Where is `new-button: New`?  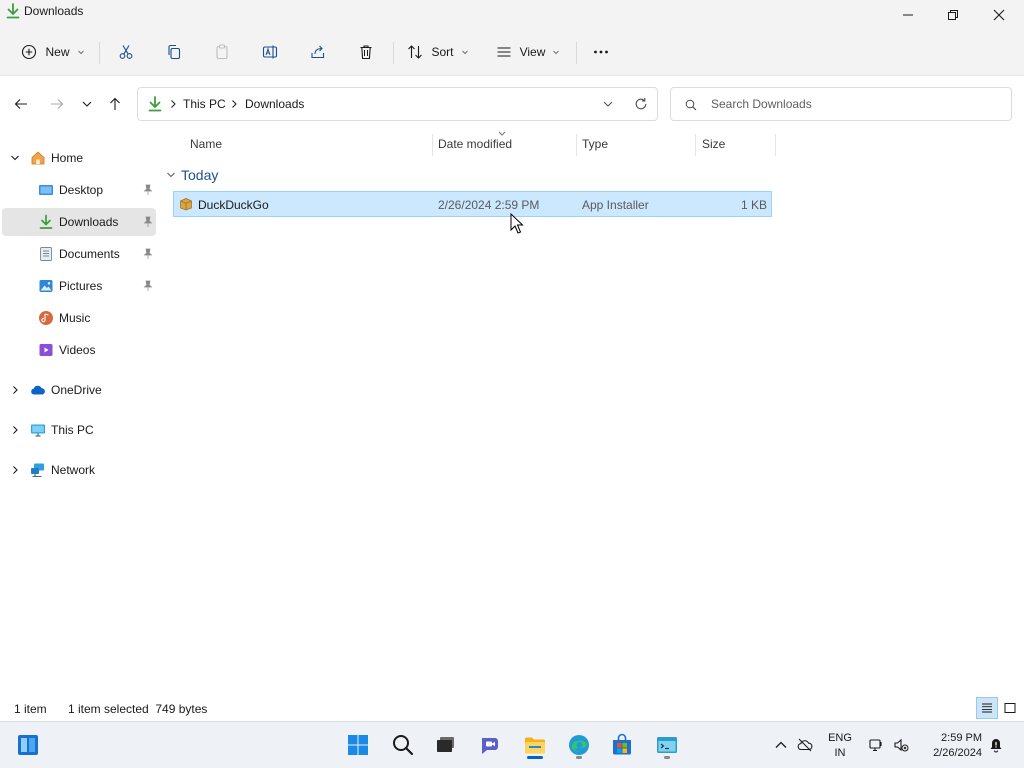
new-button: New is located at coordinates (53, 52).